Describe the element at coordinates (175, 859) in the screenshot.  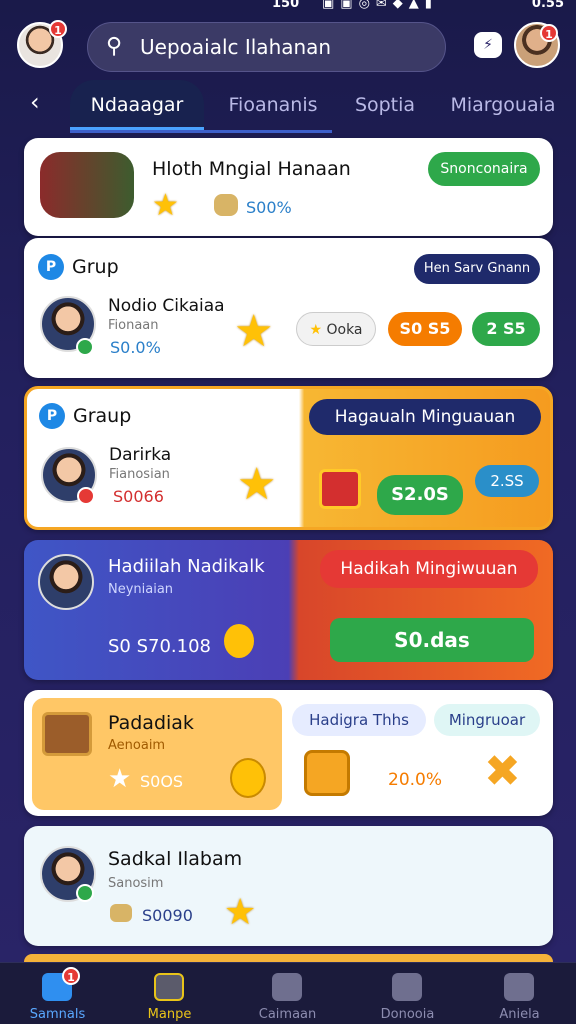
I see `card6-name: Sadkal Ilabam` at that location.